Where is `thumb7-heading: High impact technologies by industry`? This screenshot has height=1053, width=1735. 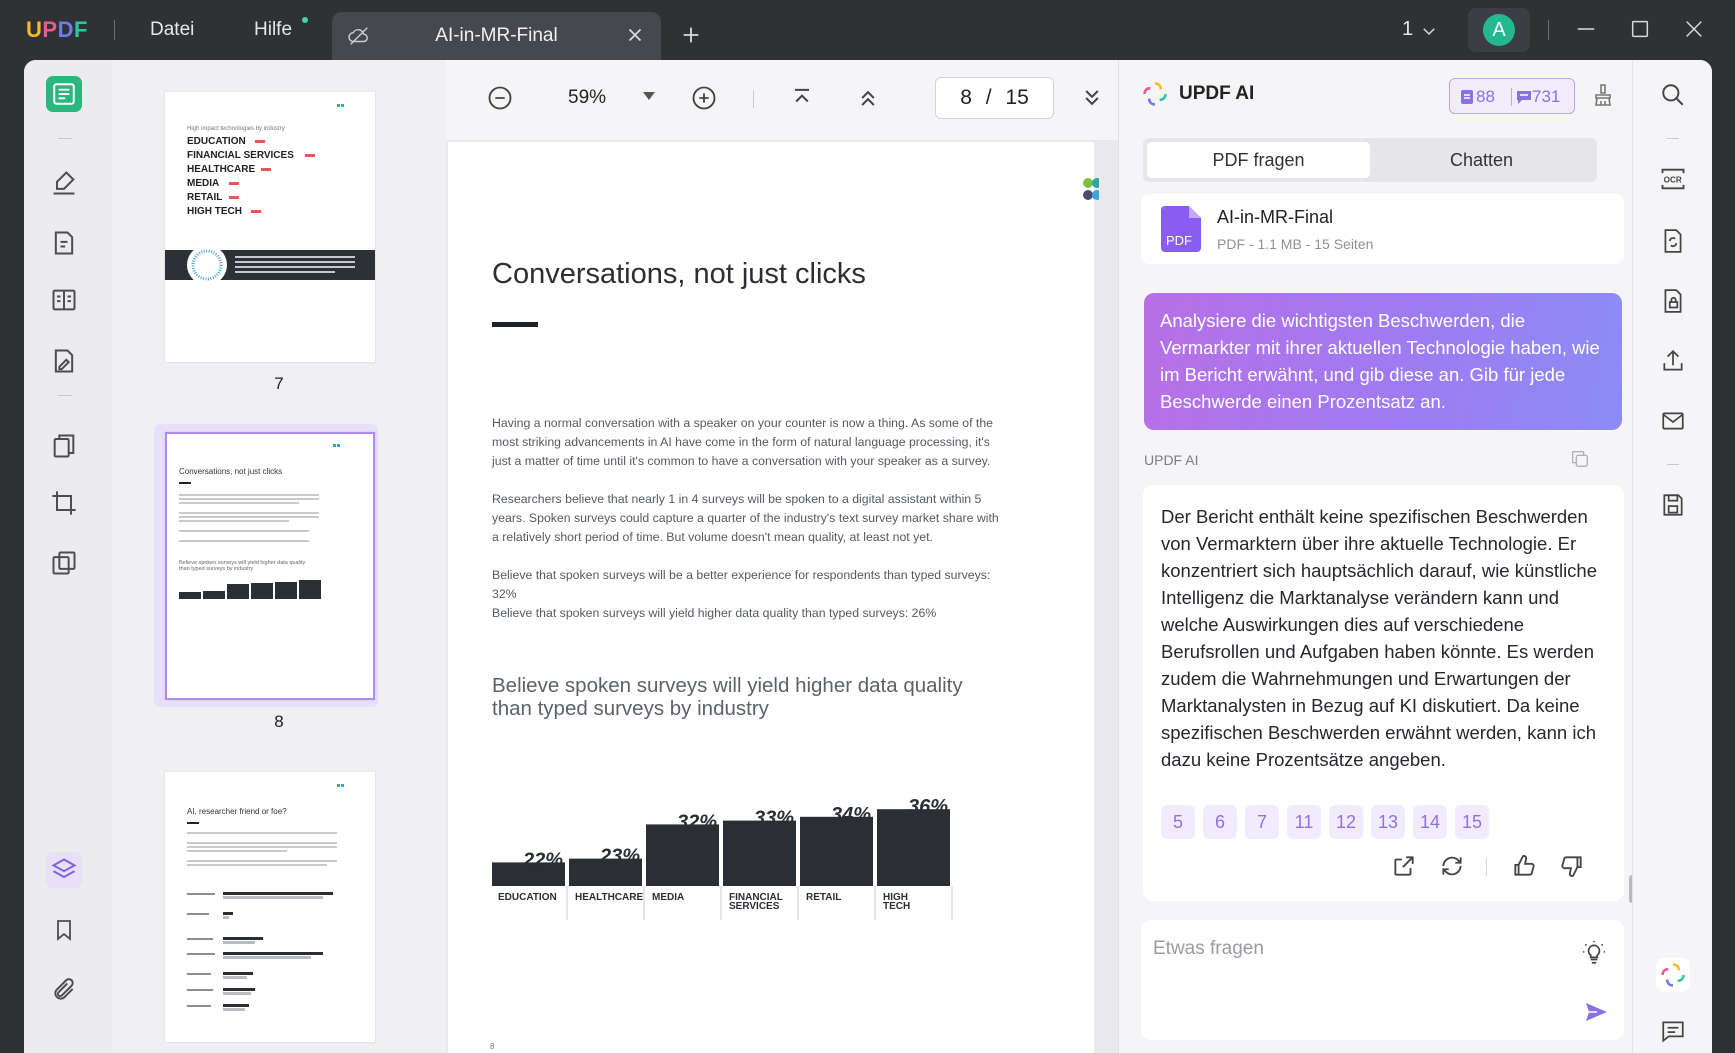 thumb7-heading: High impact technologies by industry is located at coordinates (236, 129).